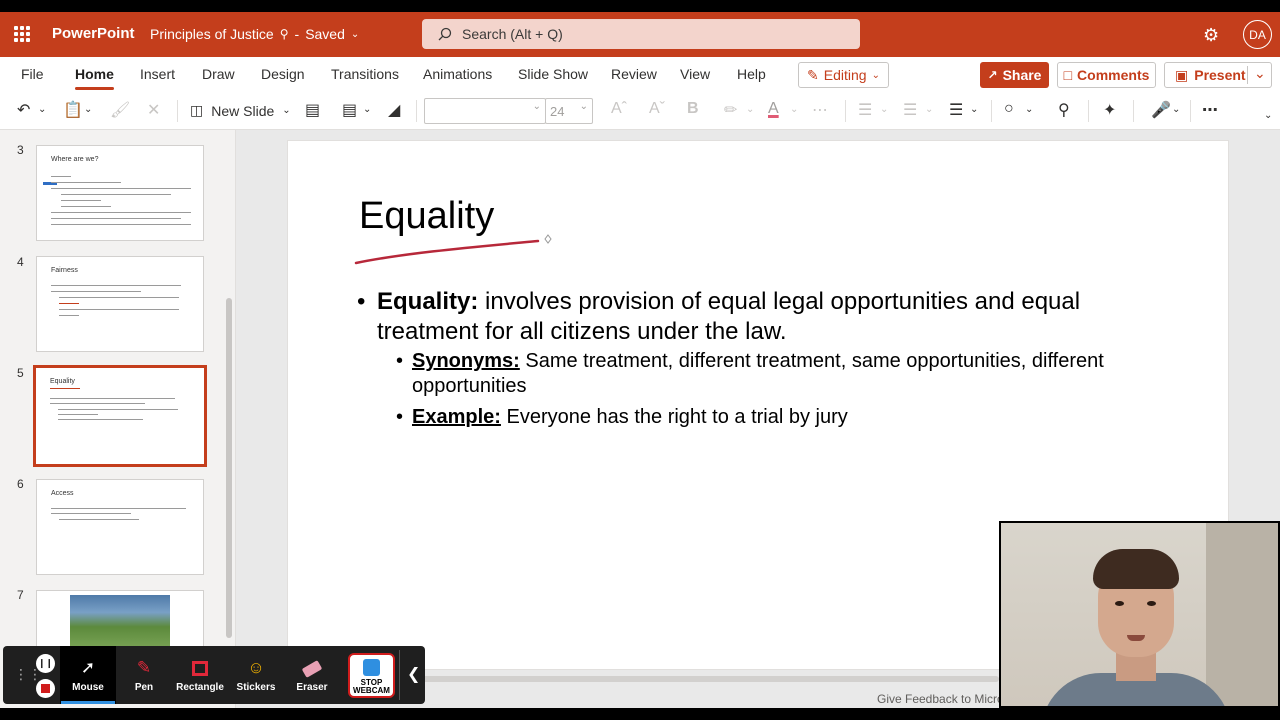 Image resolution: width=1280 pixels, height=720 pixels. I want to click on undo-icon: ↶, so click(23, 110).